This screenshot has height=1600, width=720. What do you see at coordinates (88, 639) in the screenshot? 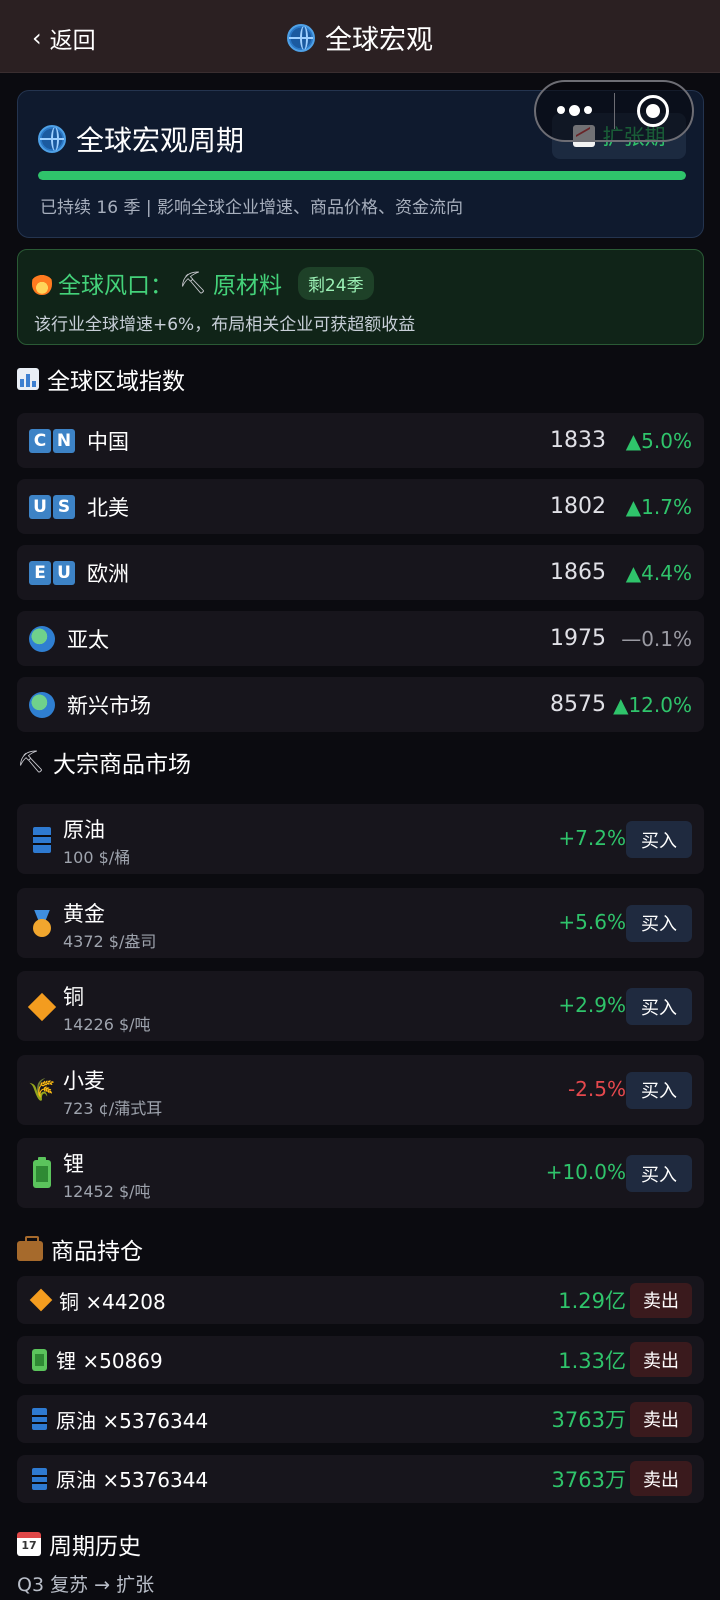
I see `region-name: 亚太` at bounding box center [88, 639].